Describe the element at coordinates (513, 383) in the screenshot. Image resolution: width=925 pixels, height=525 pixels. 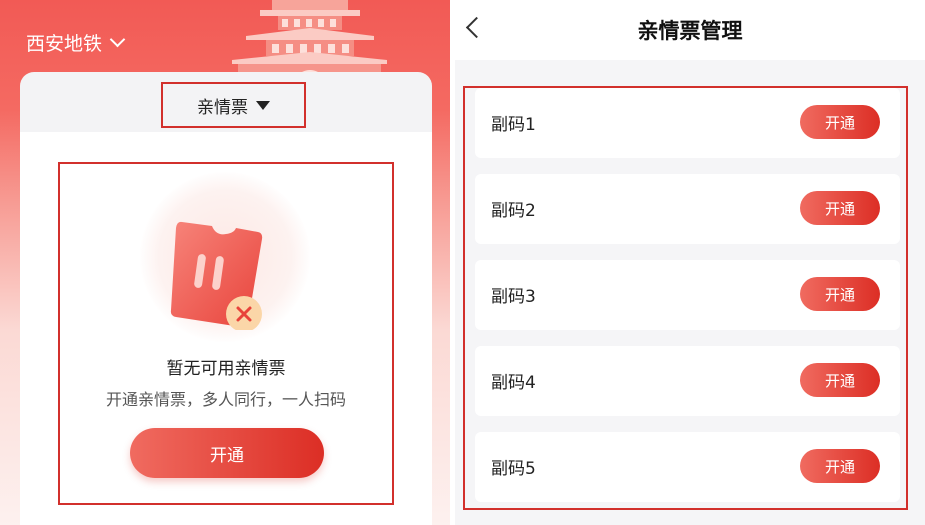
I see `sub-code-label: 副码4` at that location.